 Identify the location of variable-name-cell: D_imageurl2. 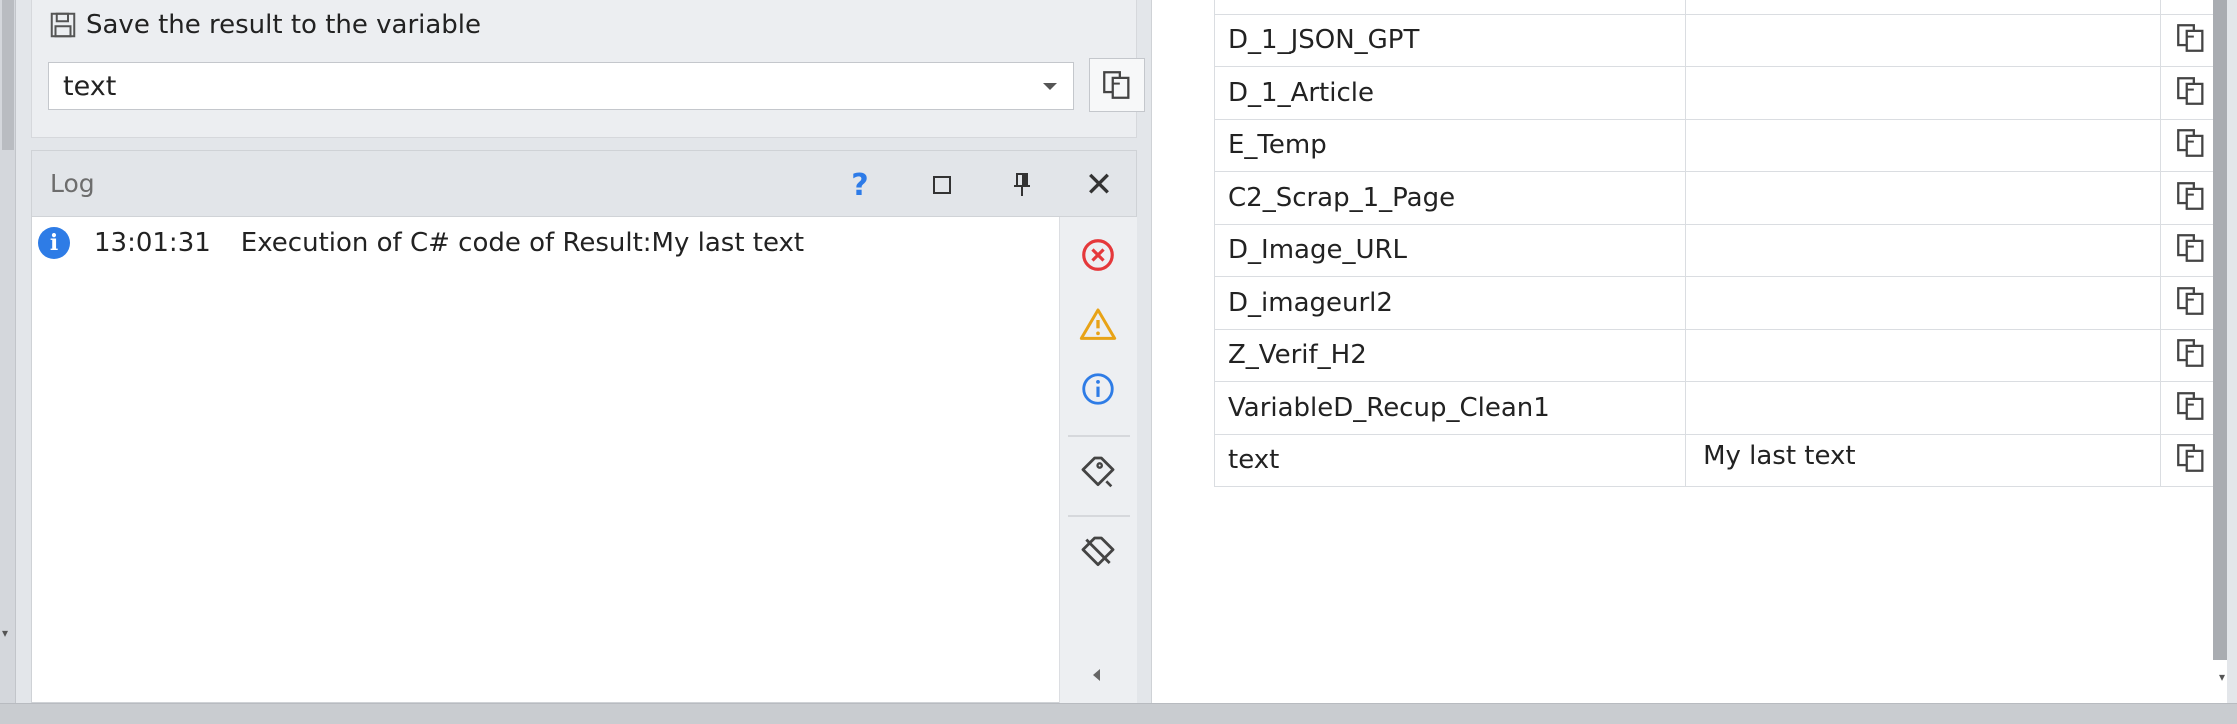
(1451, 303).